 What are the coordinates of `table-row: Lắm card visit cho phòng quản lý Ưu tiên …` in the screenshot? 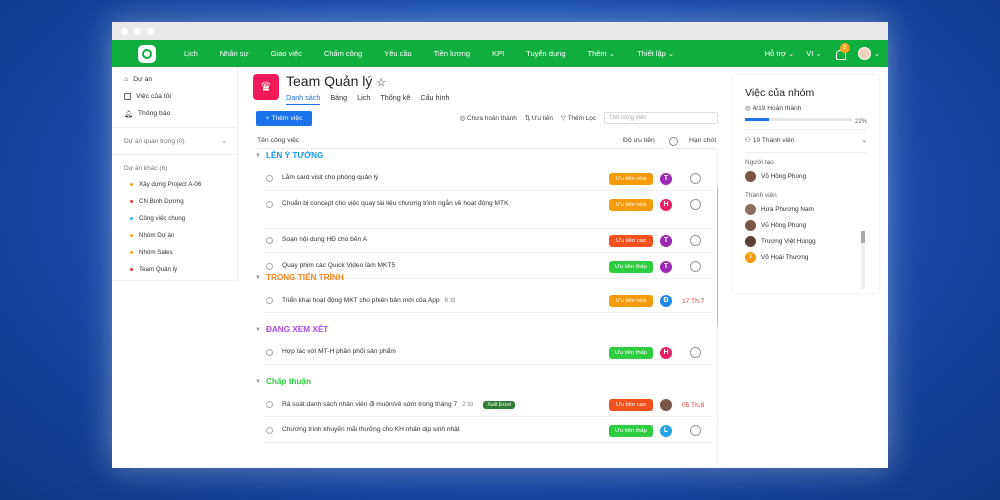 It's located at (488, 179).